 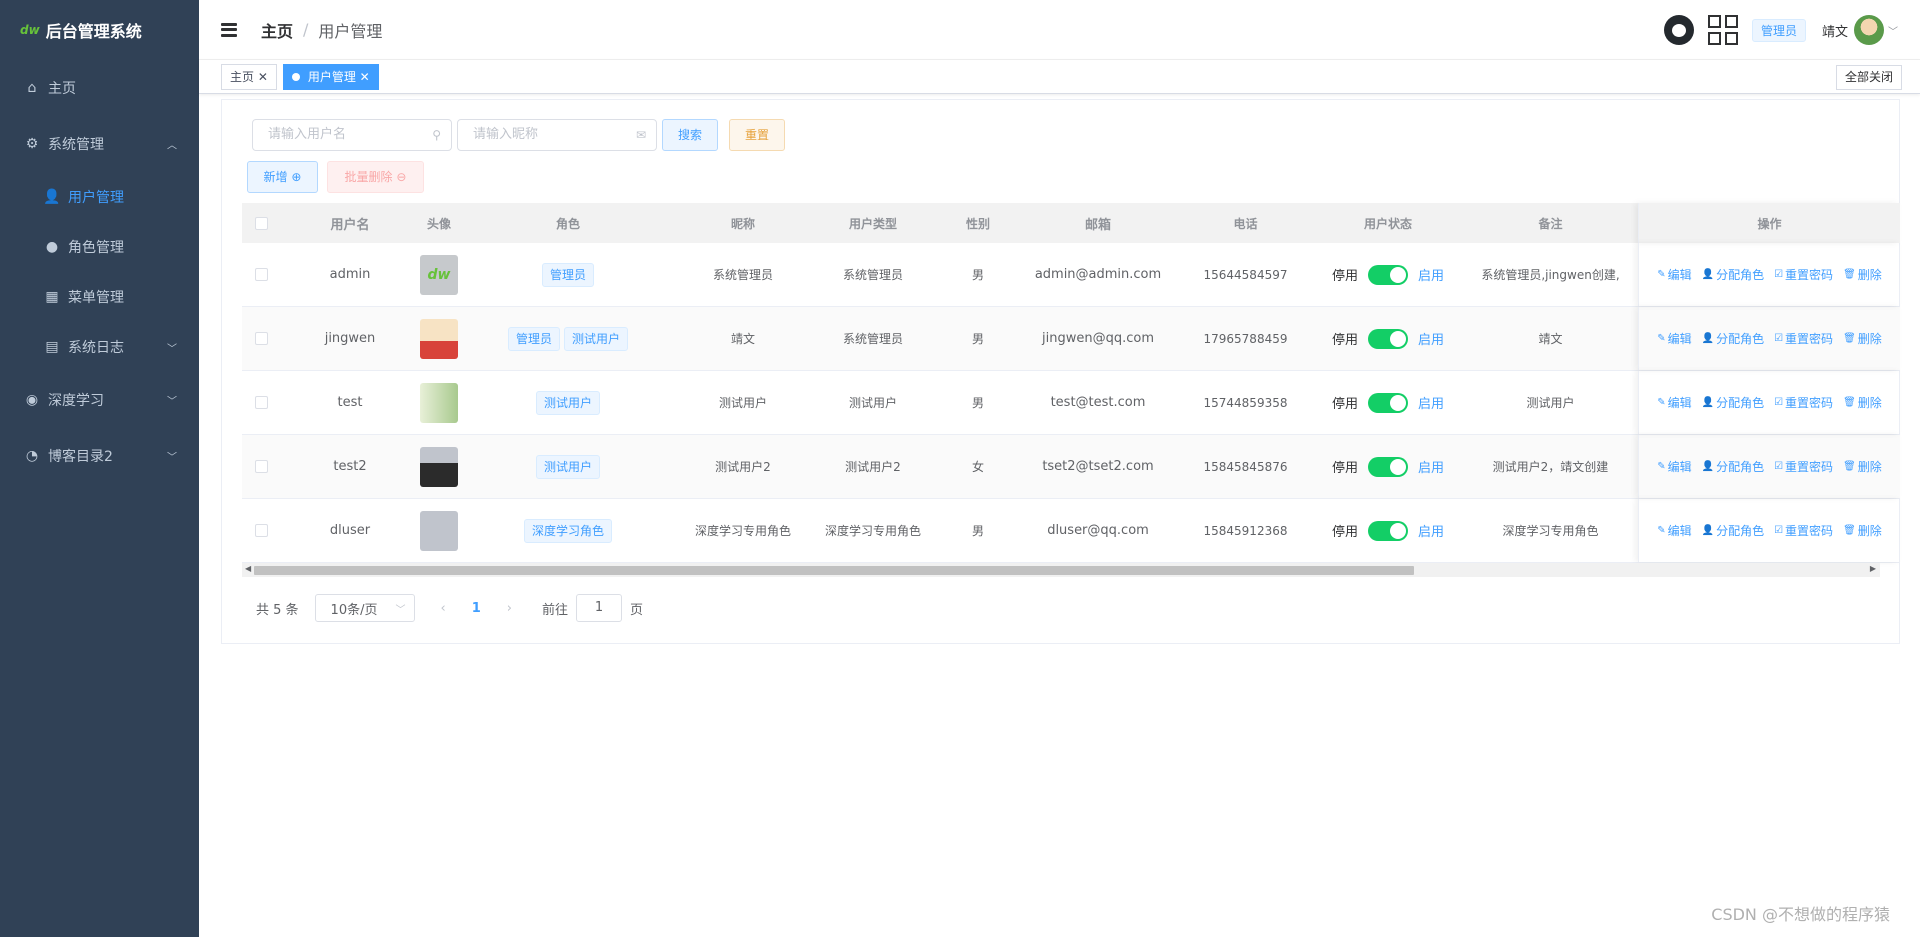 I want to click on nickname-cell: 系统管理员, so click(x=742, y=275).